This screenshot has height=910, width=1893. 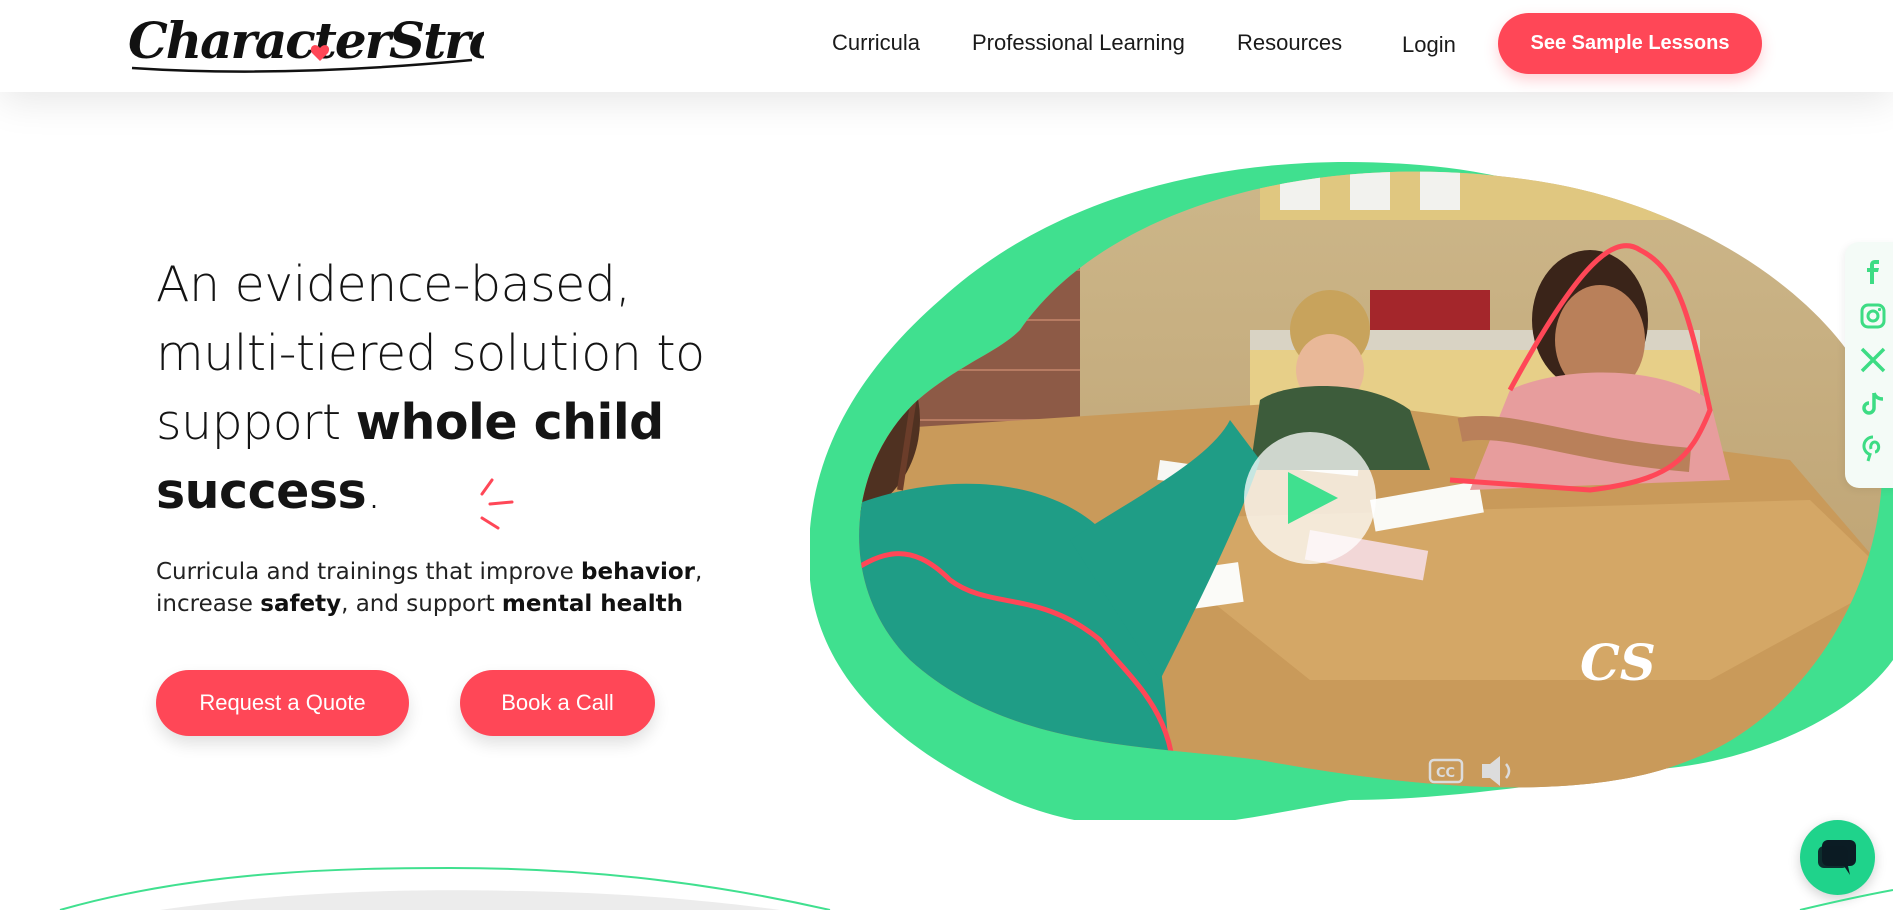 I want to click on sub-bold-safety: safety, so click(x=301, y=604).